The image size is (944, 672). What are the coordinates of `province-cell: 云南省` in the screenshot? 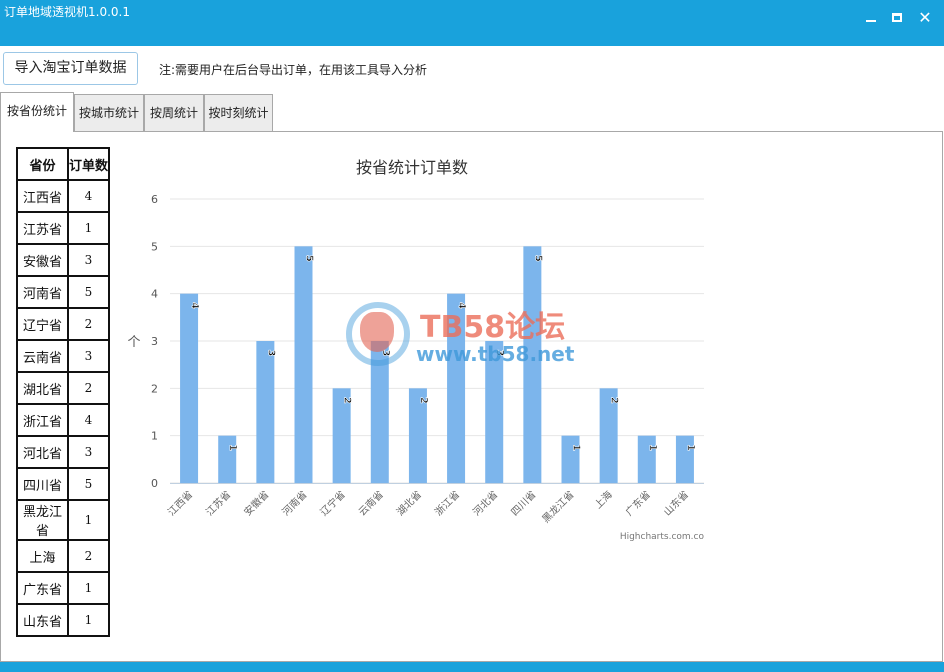 It's located at (42, 356).